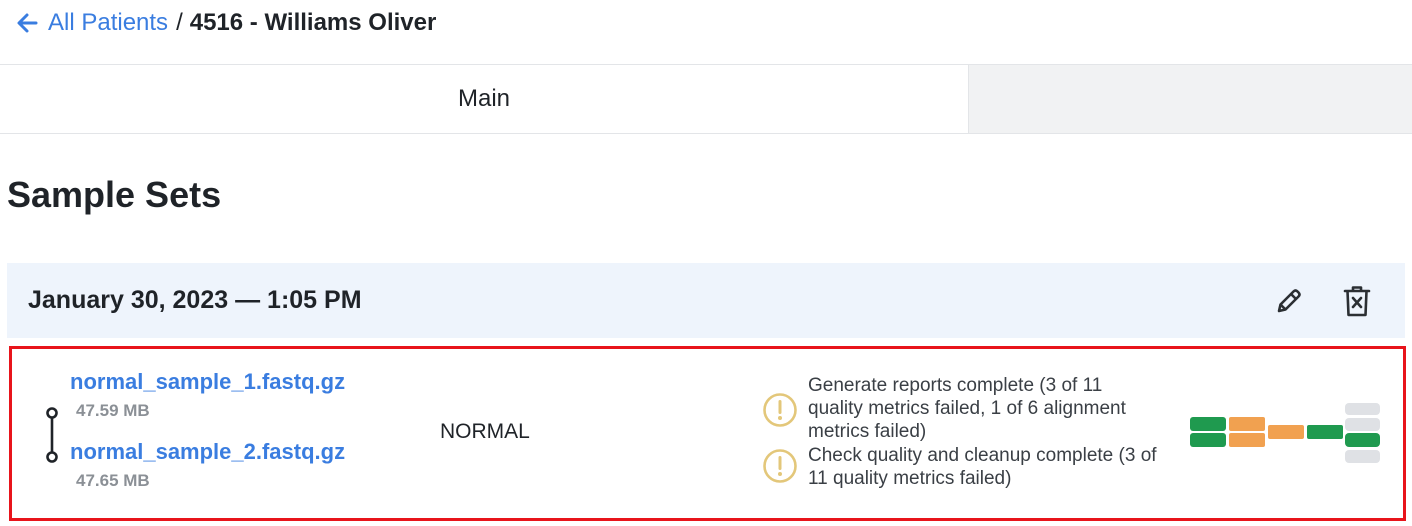  I want to click on sample-file-link: normal_sample_1.fastq.gz, so click(207, 382).